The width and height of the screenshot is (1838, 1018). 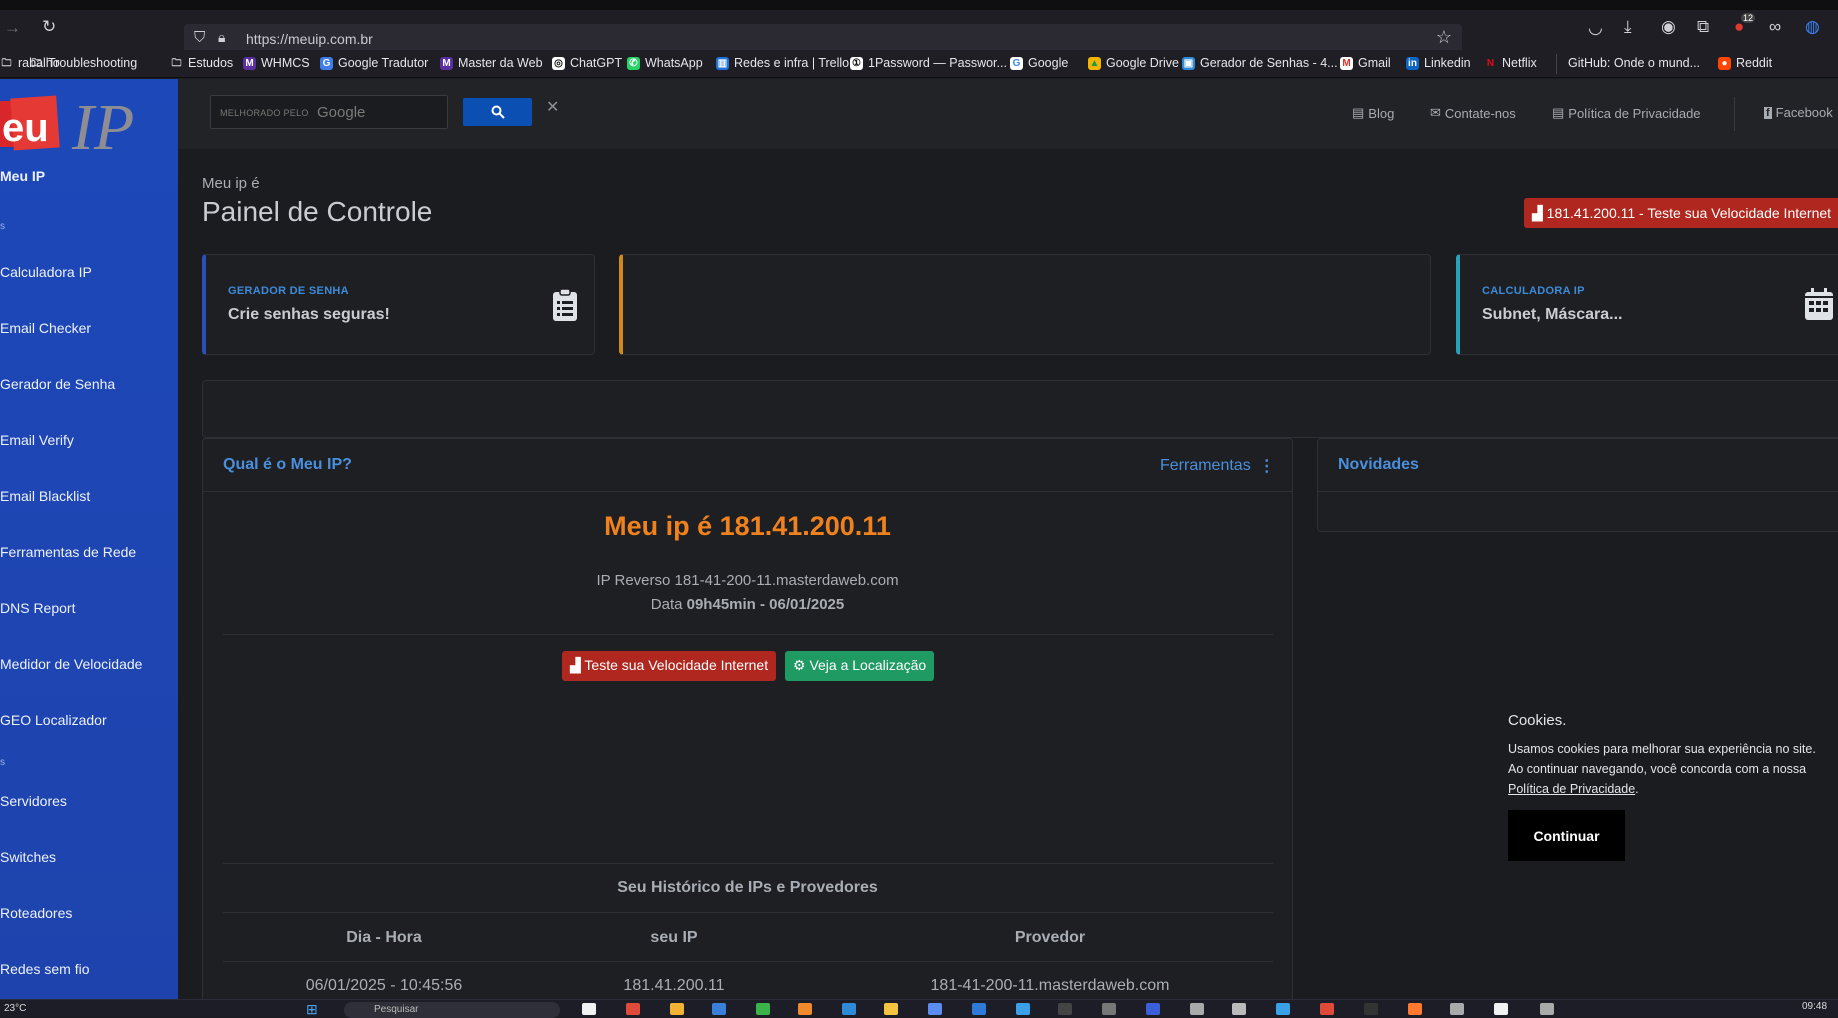 What do you see at coordinates (1133, 63) in the screenshot?
I see `bookmark-item: ▲ Google Drive` at bounding box center [1133, 63].